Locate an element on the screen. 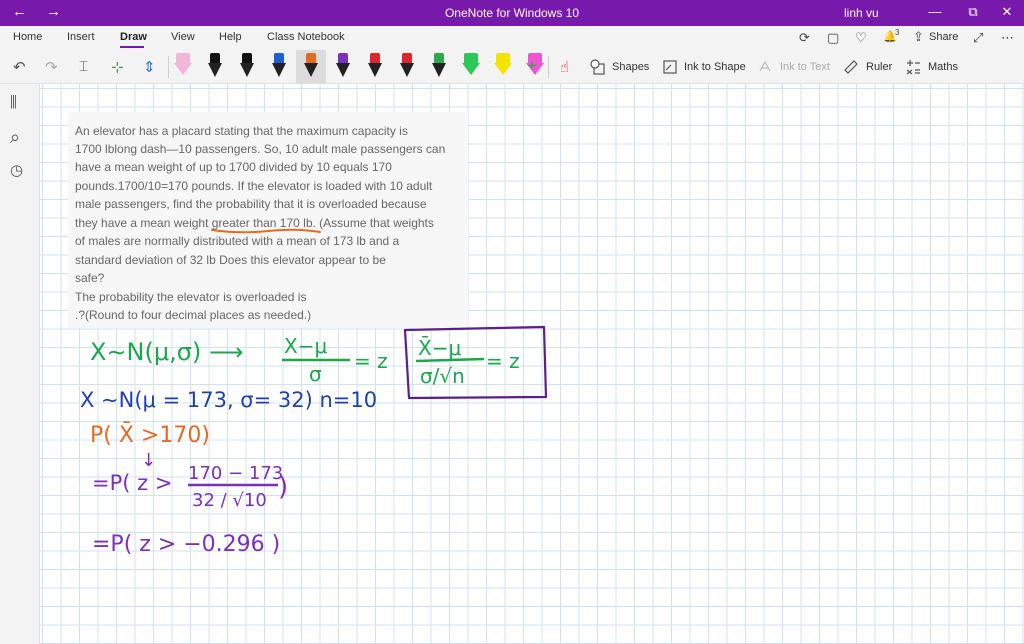 The height and width of the screenshot is (644, 1024). ink-fraction-numerator: X−μ is located at coordinates (305, 346).